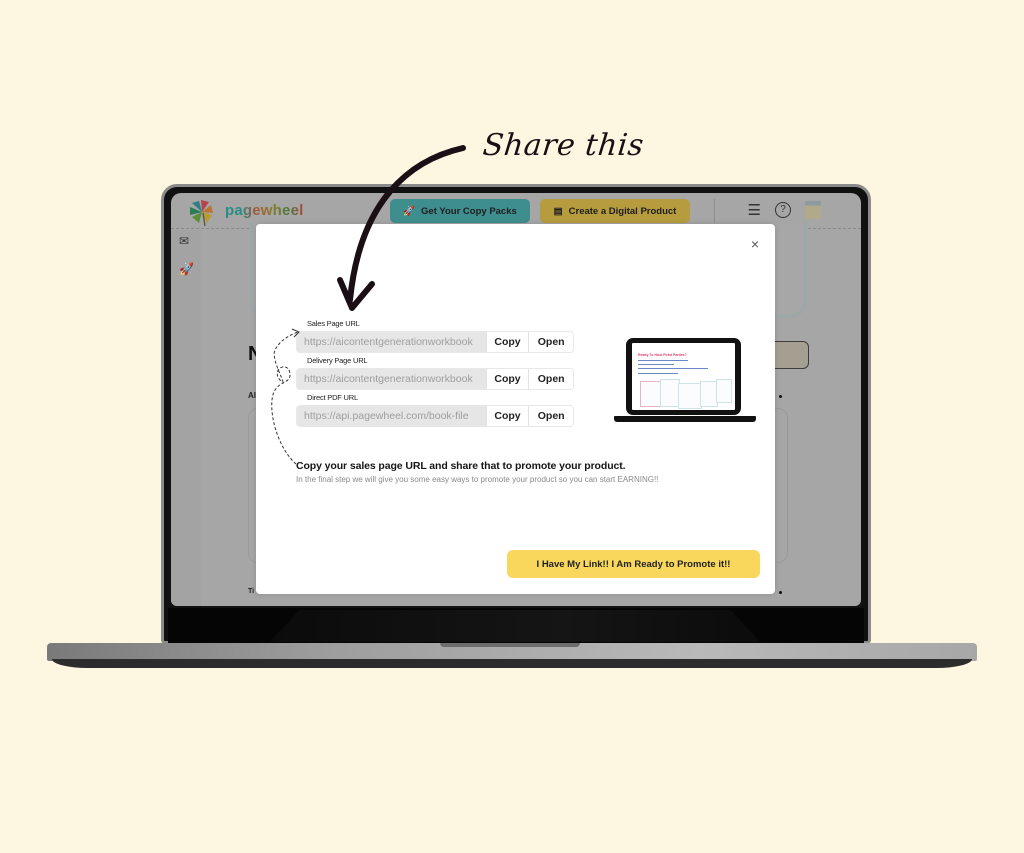 This screenshot has height=853, width=1024. I want to click on logo-text: pagewheel, so click(264, 210).